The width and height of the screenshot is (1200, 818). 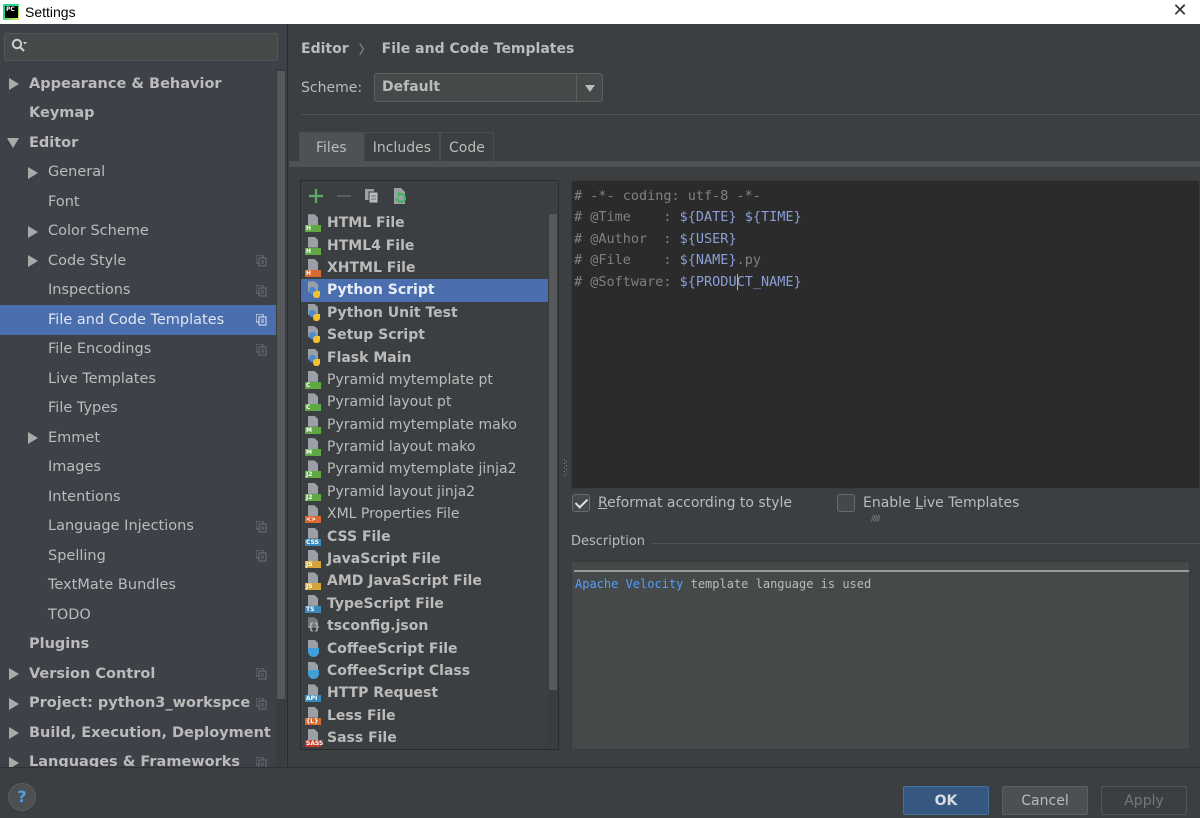 What do you see at coordinates (928, 503) in the screenshot?
I see `live-templates-checkbox-row: Enable Live Templates` at bounding box center [928, 503].